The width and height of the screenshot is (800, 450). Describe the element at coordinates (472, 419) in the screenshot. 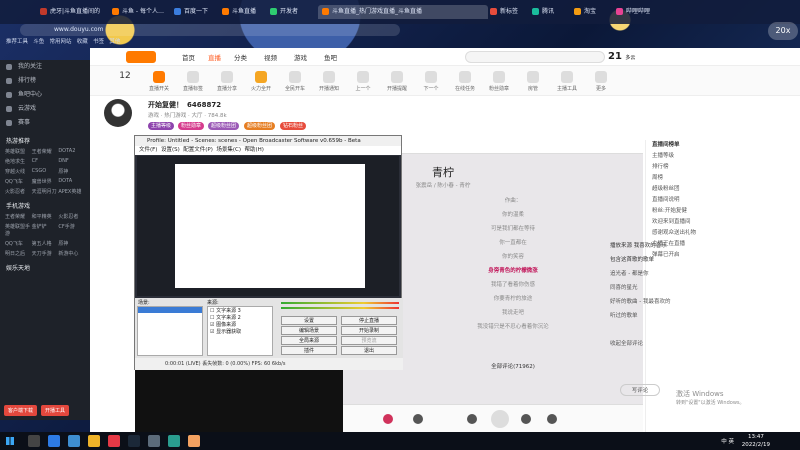

I see `prev-icon` at that location.